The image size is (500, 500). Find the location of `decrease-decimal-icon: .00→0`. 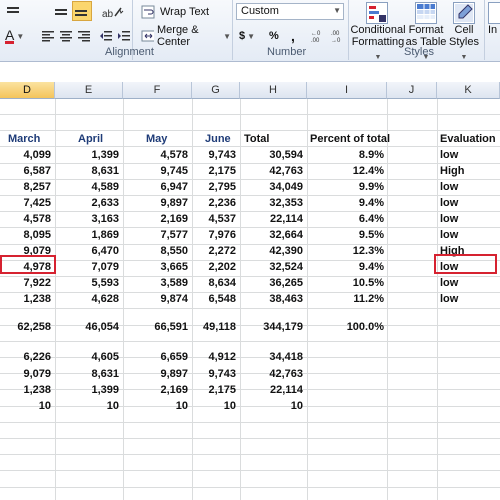

decrease-decimal-icon: .00→0 is located at coordinates (336, 37).